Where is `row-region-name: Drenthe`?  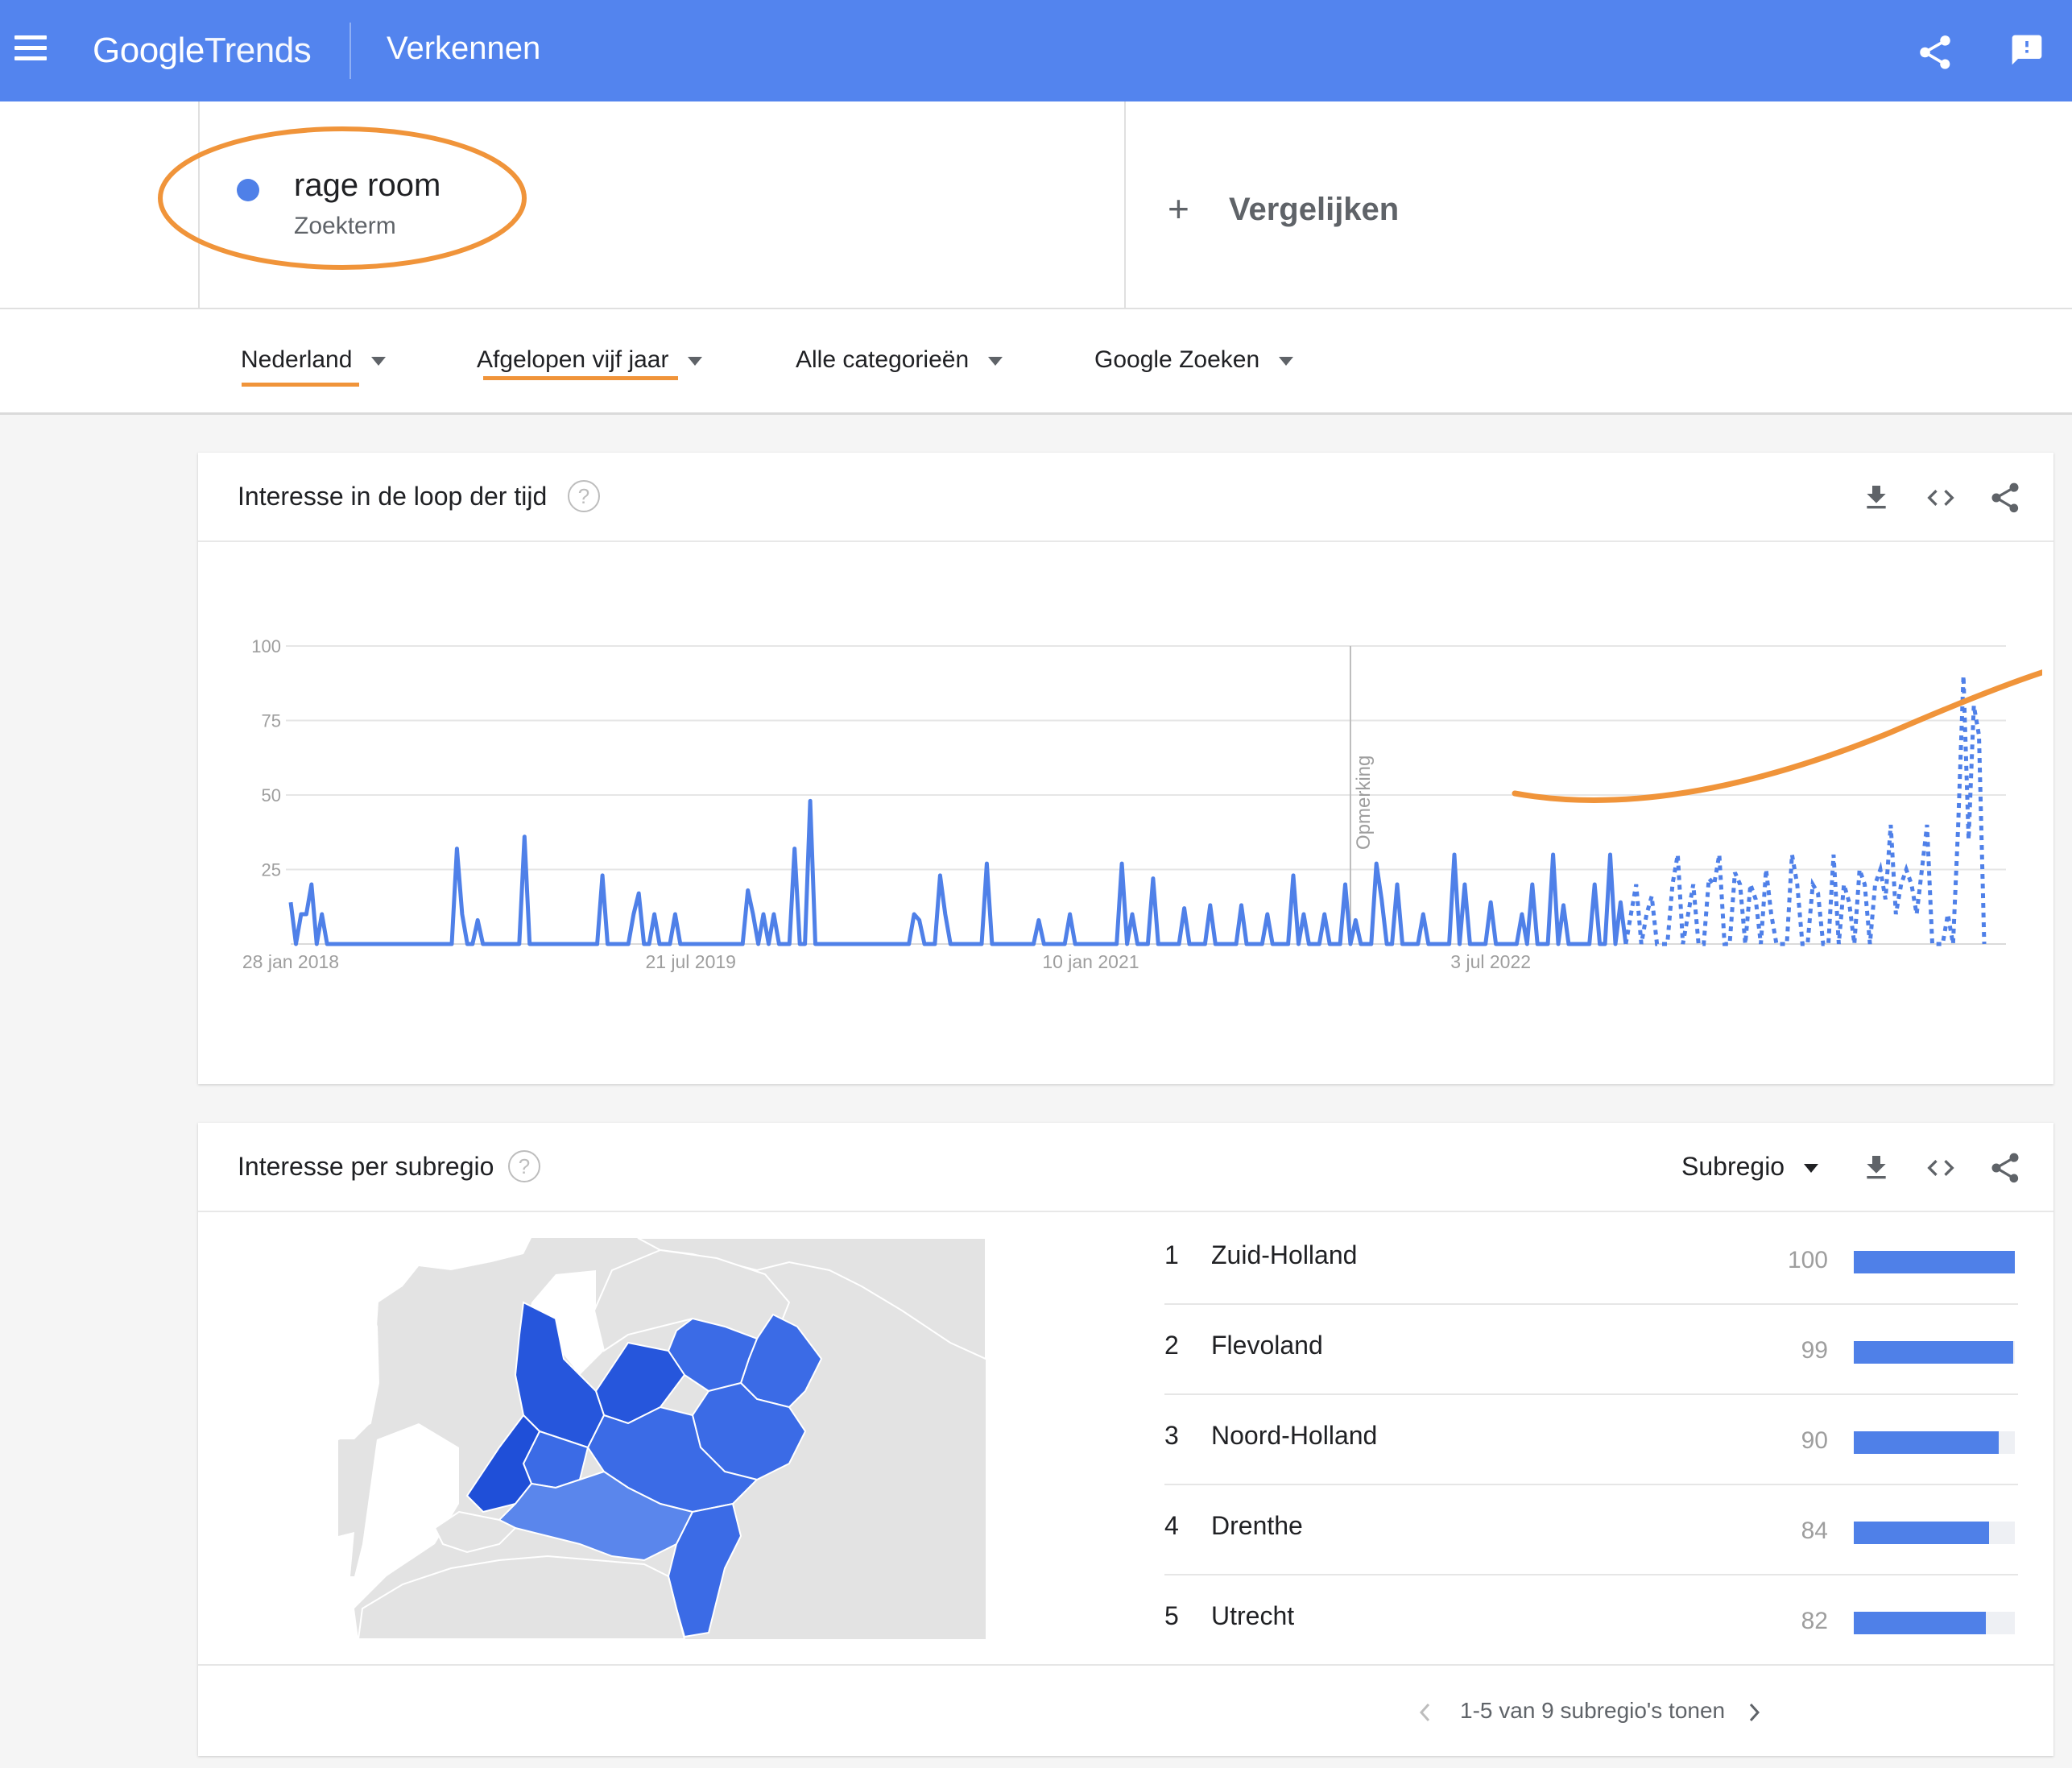 row-region-name: Drenthe is located at coordinates (1257, 1526).